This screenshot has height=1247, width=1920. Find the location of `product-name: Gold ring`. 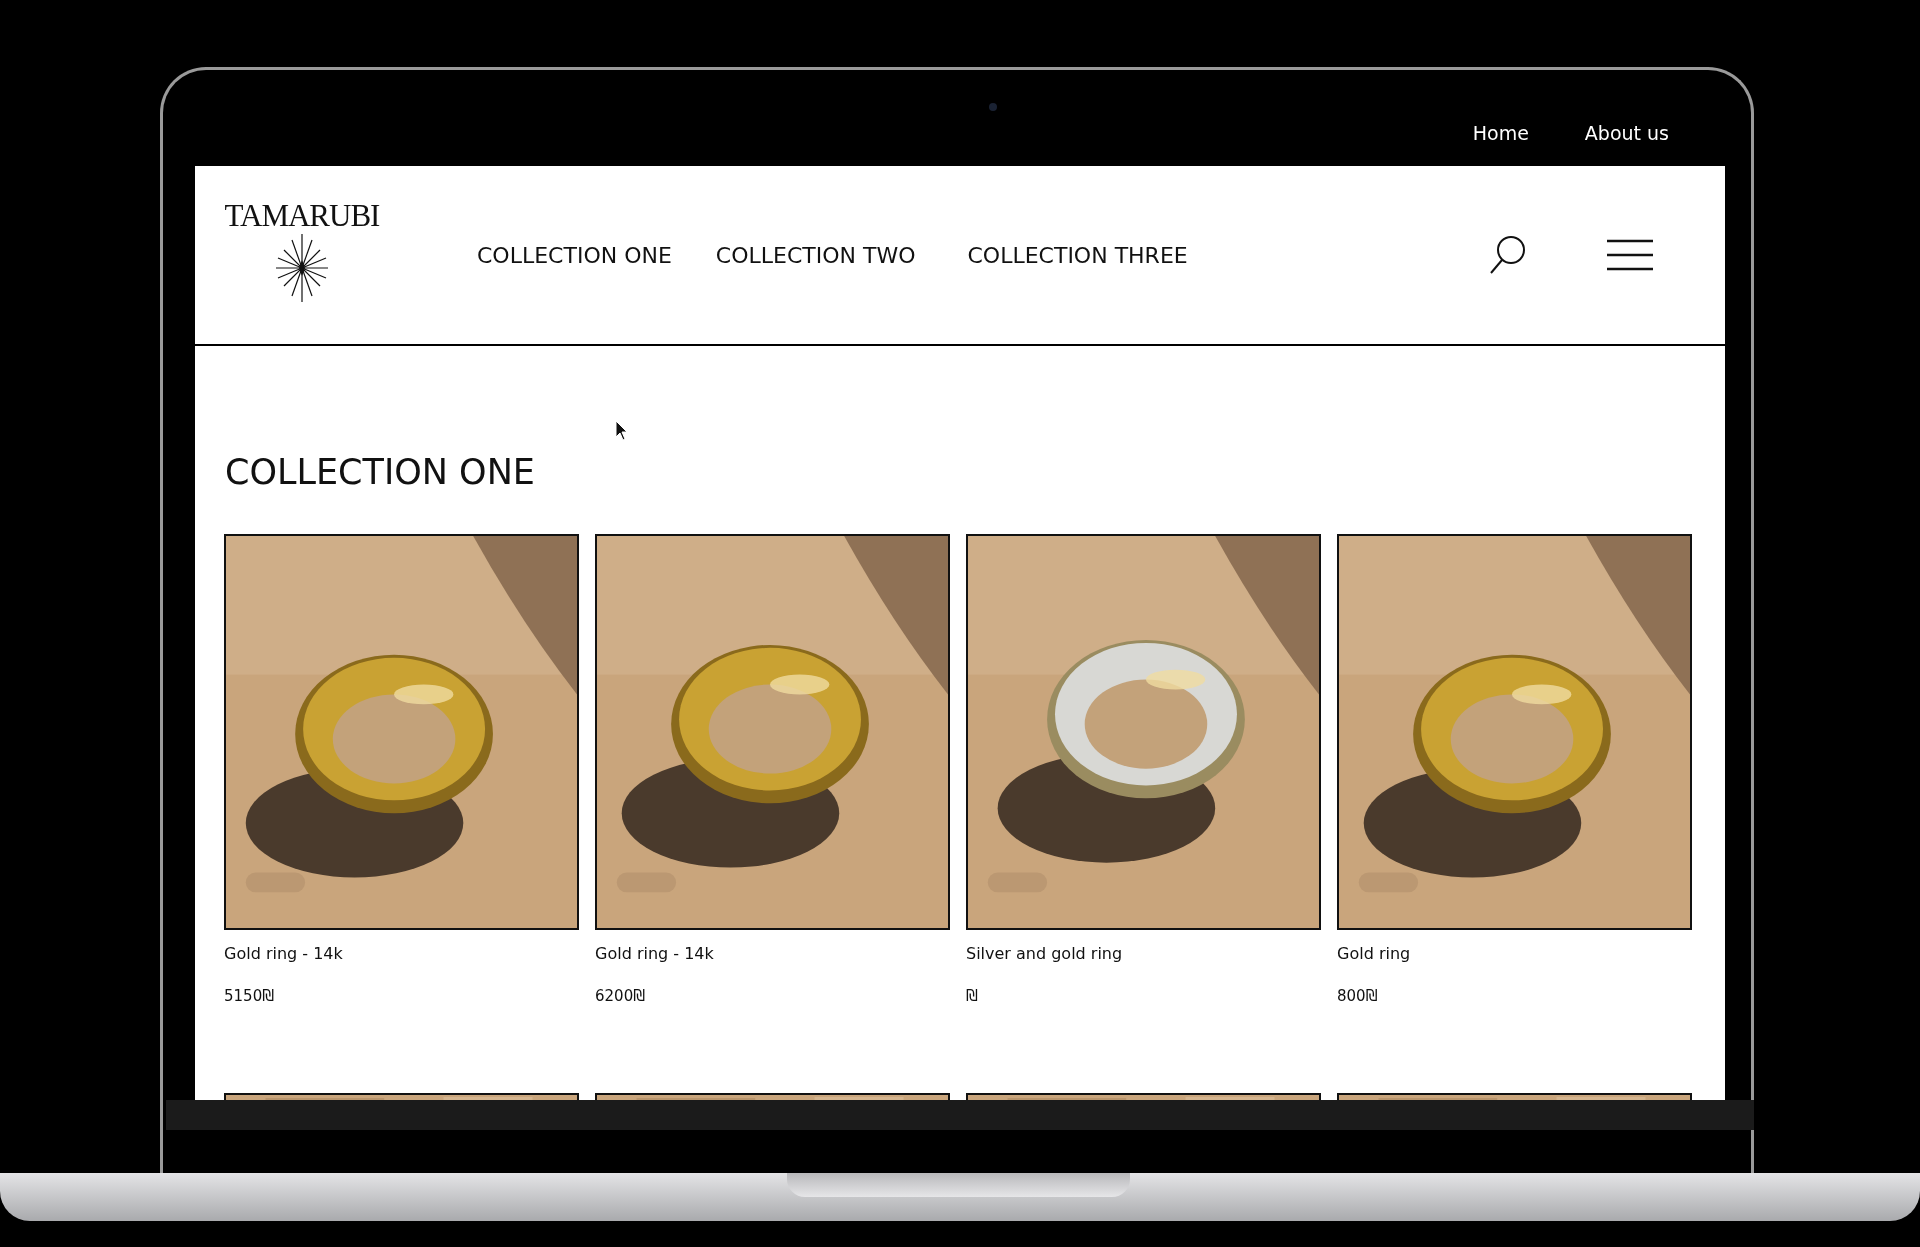

product-name: Gold ring is located at coordinates (1374, 953).